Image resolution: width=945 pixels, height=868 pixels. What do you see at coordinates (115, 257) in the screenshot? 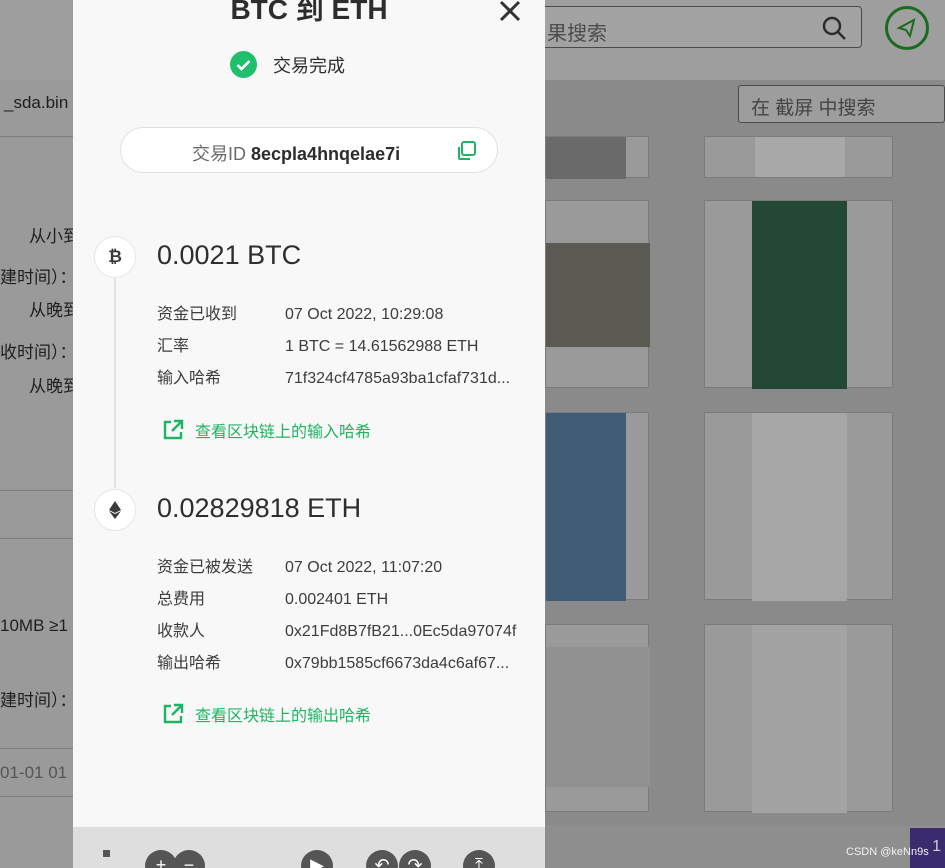
I see `bitcoin-icon: ₿` at bounding box center [115, 257].